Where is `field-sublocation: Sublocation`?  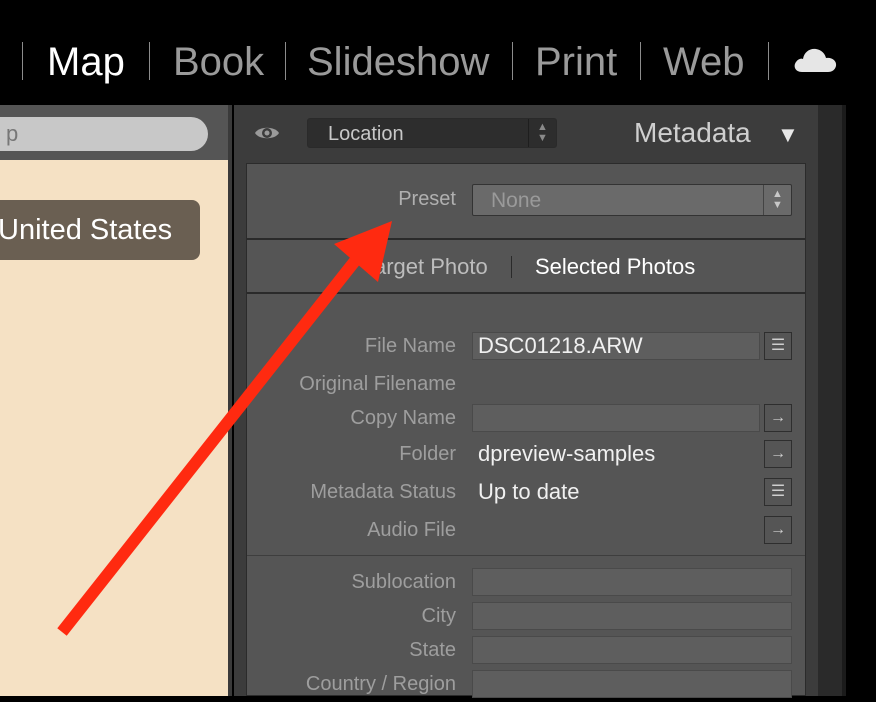 field-sublocation: Sublocation is located at coordinates (526, 583).